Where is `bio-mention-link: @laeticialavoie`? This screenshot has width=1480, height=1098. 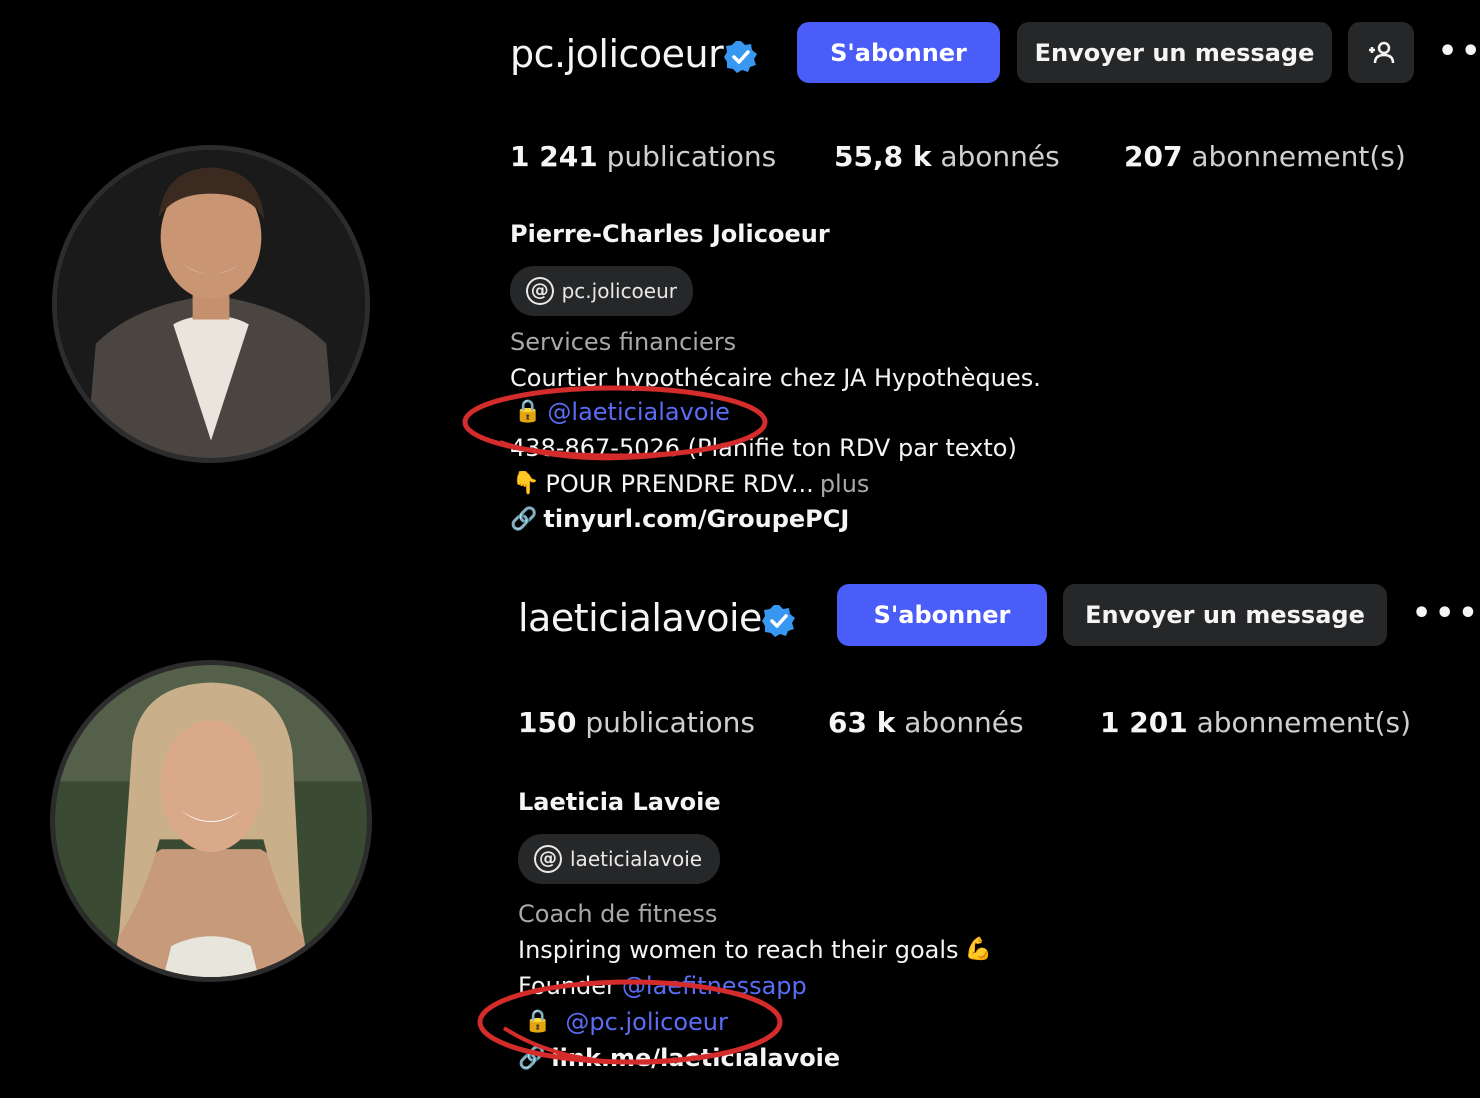
bio-mention-link: @laeticialavoie is located at coordinates (638, 412).